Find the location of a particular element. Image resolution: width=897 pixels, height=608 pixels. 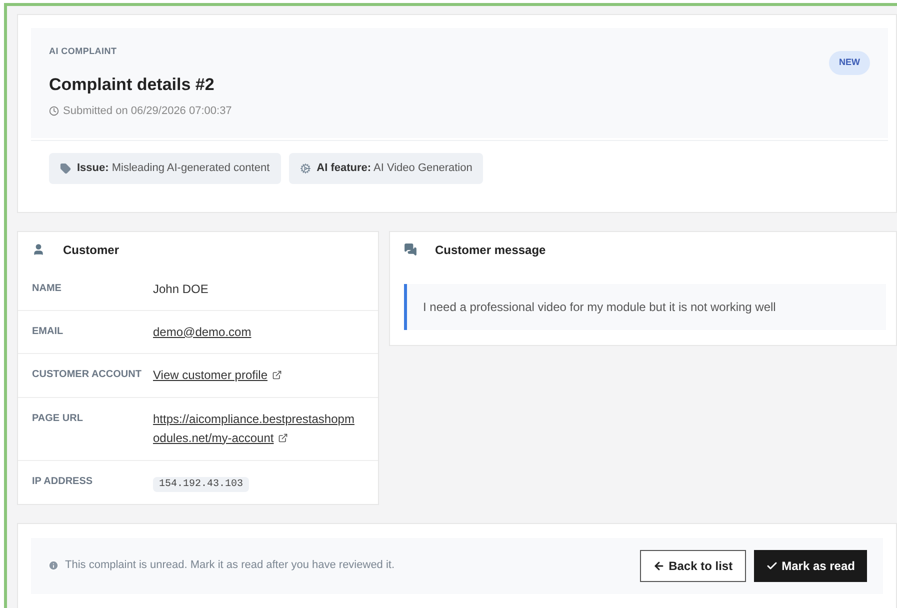

unread-notice: This complaint is unread. Mark it as read after you have reviewed it. is located at coordinates (230, 566).